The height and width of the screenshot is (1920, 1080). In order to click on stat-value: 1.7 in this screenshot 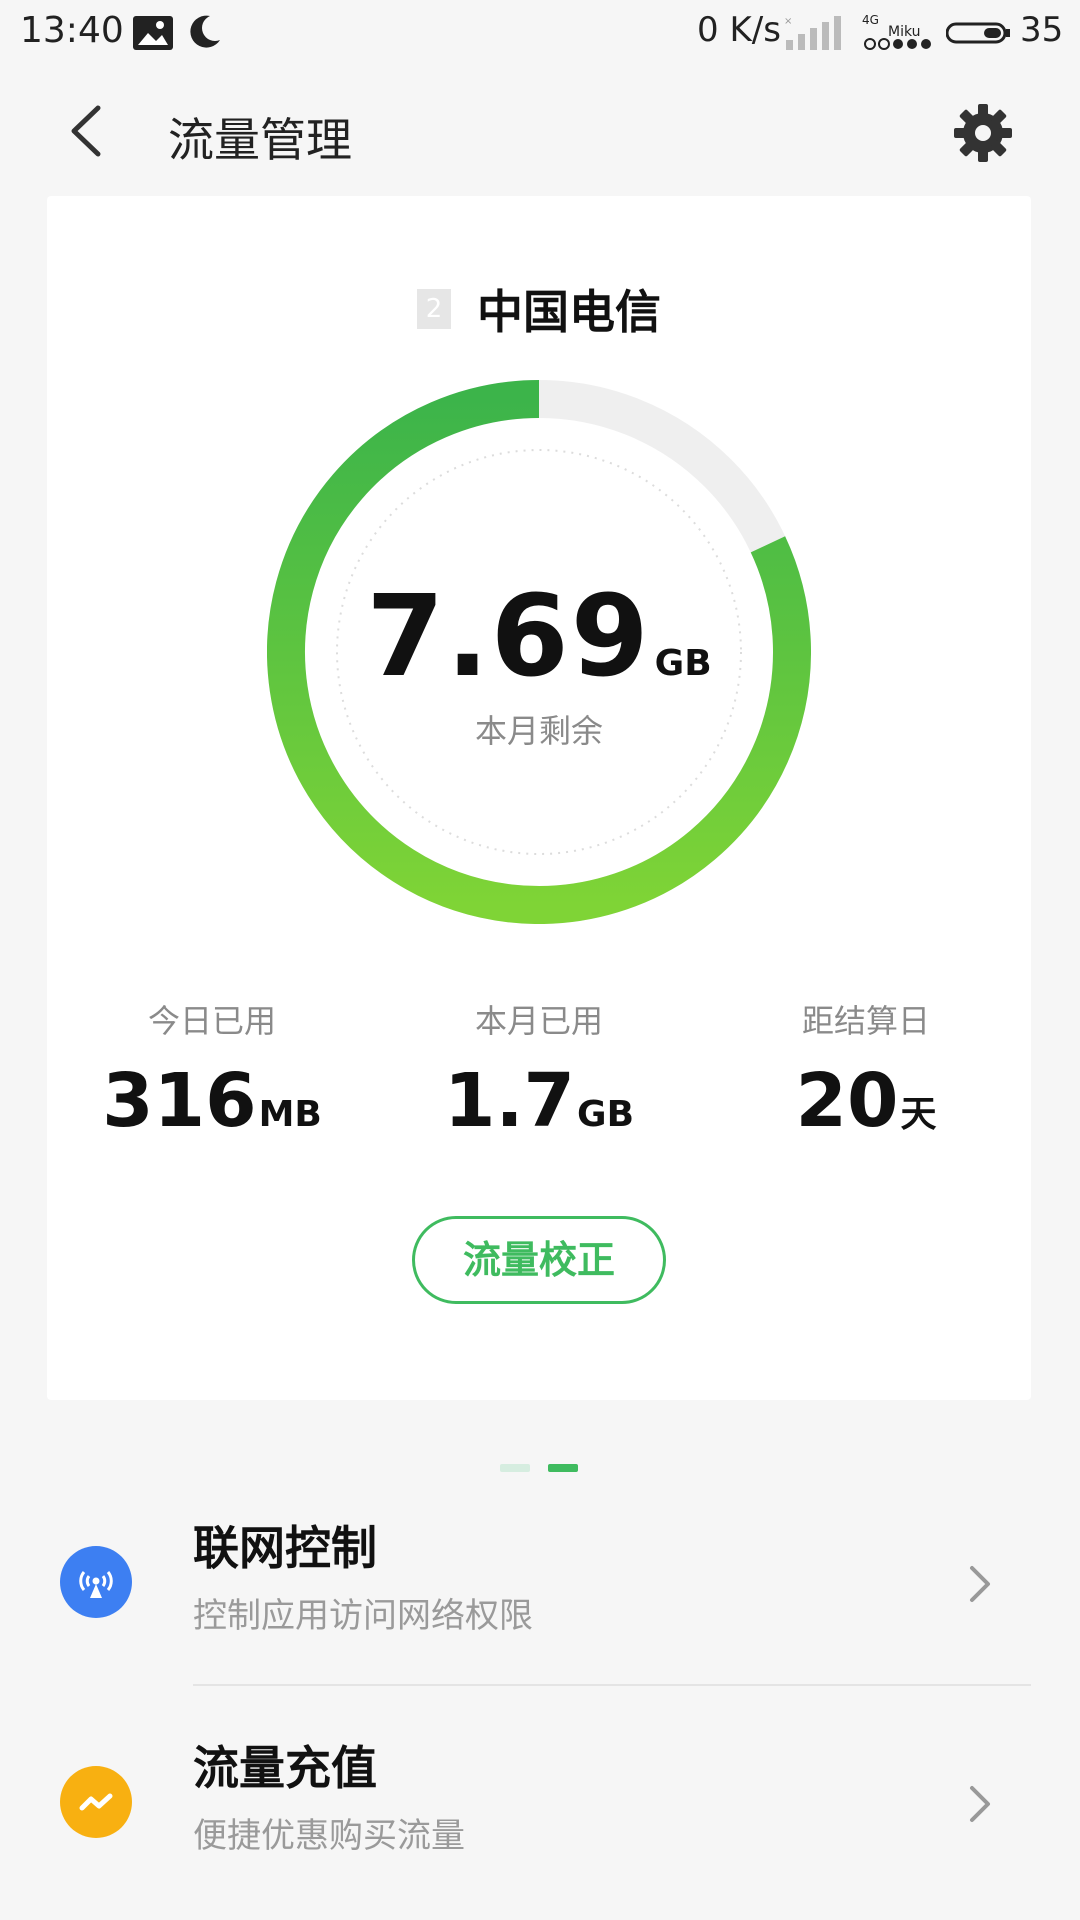, I will do `click(509, 1101)`.